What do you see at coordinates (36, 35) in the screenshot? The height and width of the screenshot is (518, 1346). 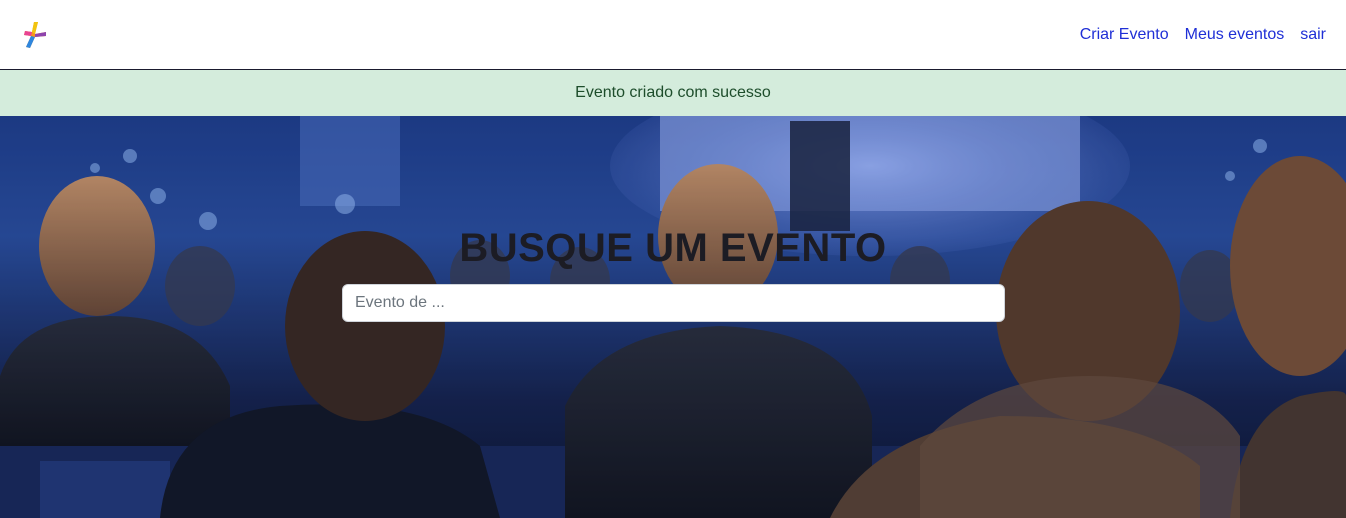 I see `star-logo-icon` at bounding box center [36, 35].